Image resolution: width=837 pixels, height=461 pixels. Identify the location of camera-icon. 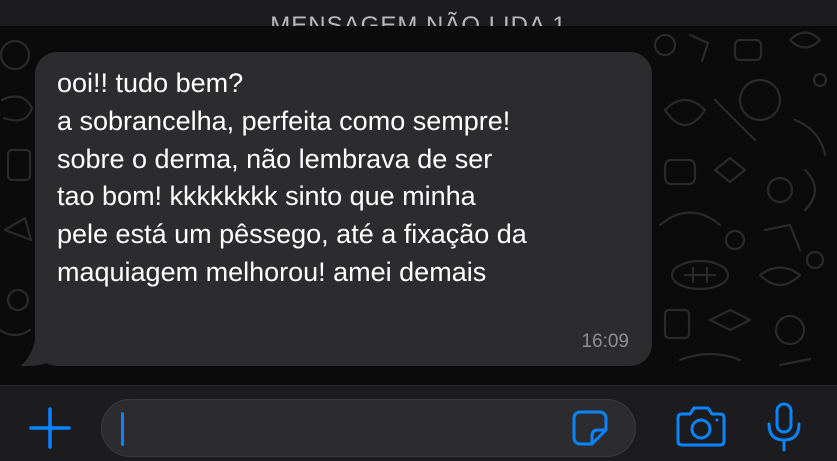
(701, 426).